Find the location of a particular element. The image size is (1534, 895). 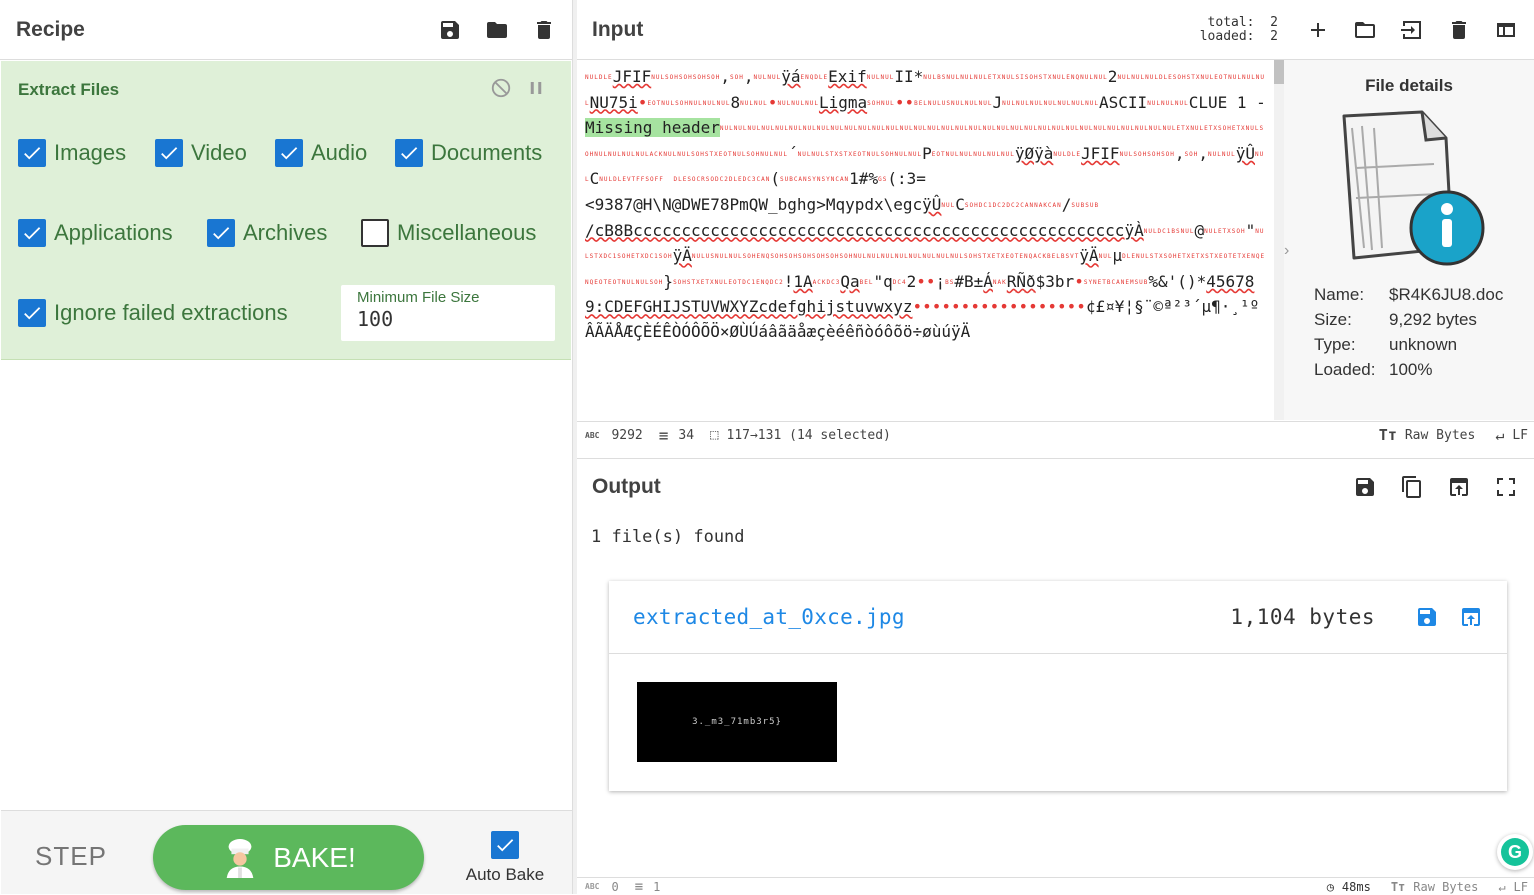

recipe-header: Recipe is located at coordinates (286, 30).